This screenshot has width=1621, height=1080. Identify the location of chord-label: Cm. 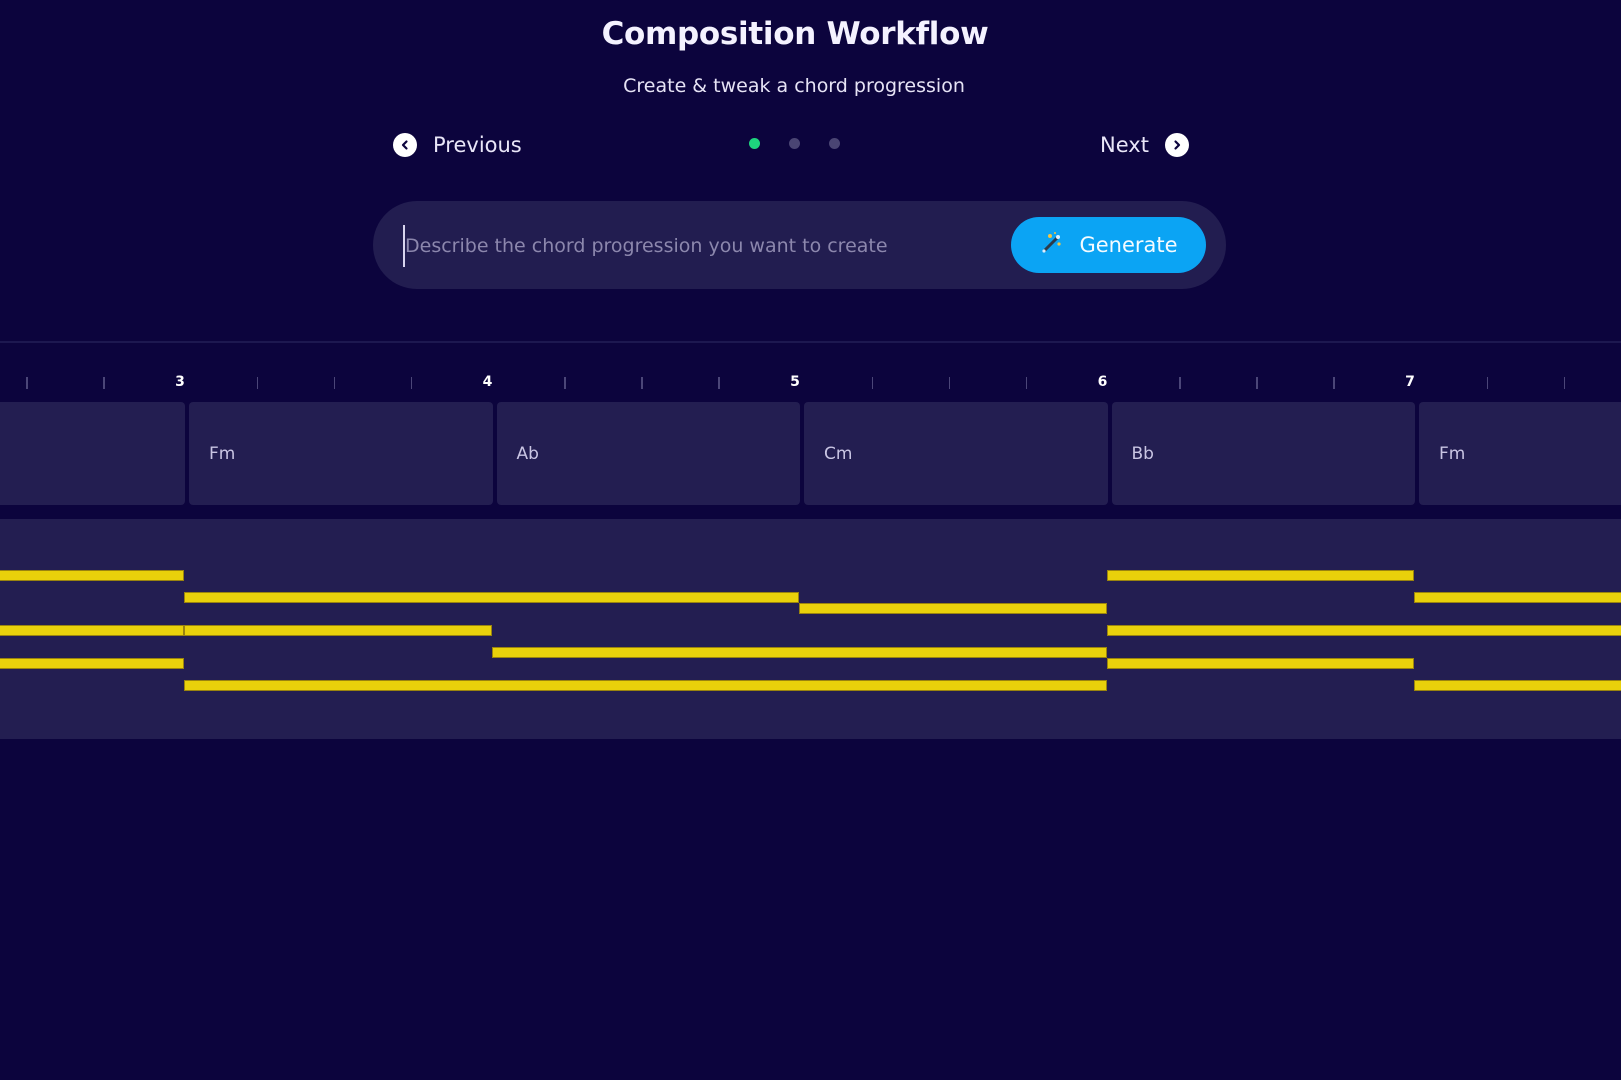
(838, 453).